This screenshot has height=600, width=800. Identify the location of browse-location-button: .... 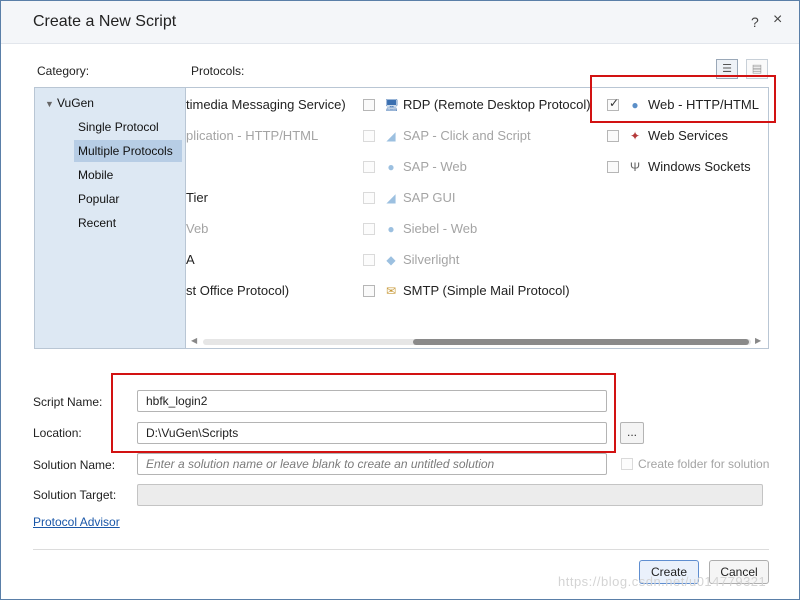
(632, 433).